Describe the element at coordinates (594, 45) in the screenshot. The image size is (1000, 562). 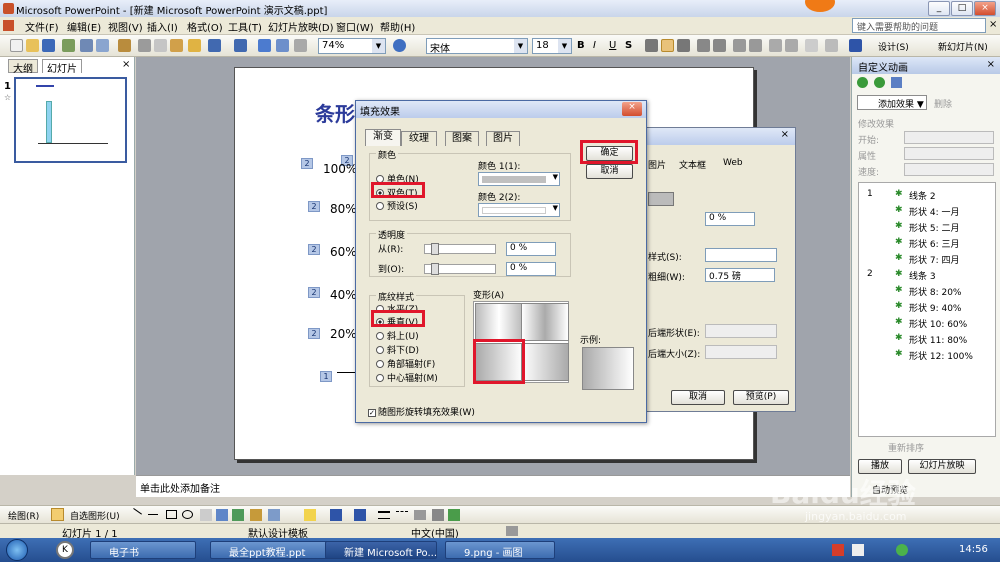
I see `italic-button: I` at that location.